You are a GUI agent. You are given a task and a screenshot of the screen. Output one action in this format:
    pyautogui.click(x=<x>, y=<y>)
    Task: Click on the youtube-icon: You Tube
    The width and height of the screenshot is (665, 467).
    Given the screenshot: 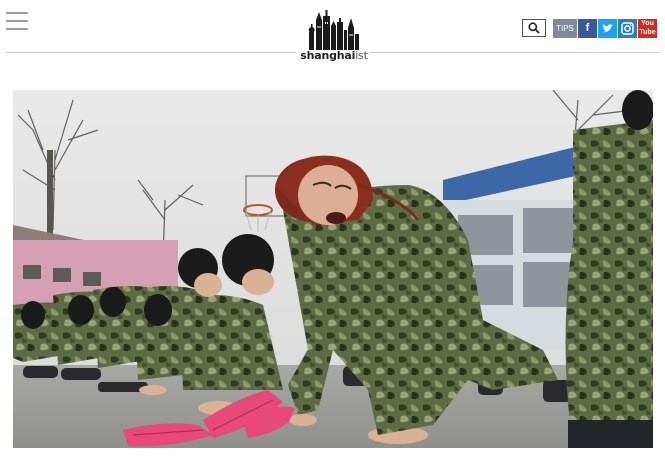 What is the action you would take?
    pyautogui.click(x=647, y=28)
    